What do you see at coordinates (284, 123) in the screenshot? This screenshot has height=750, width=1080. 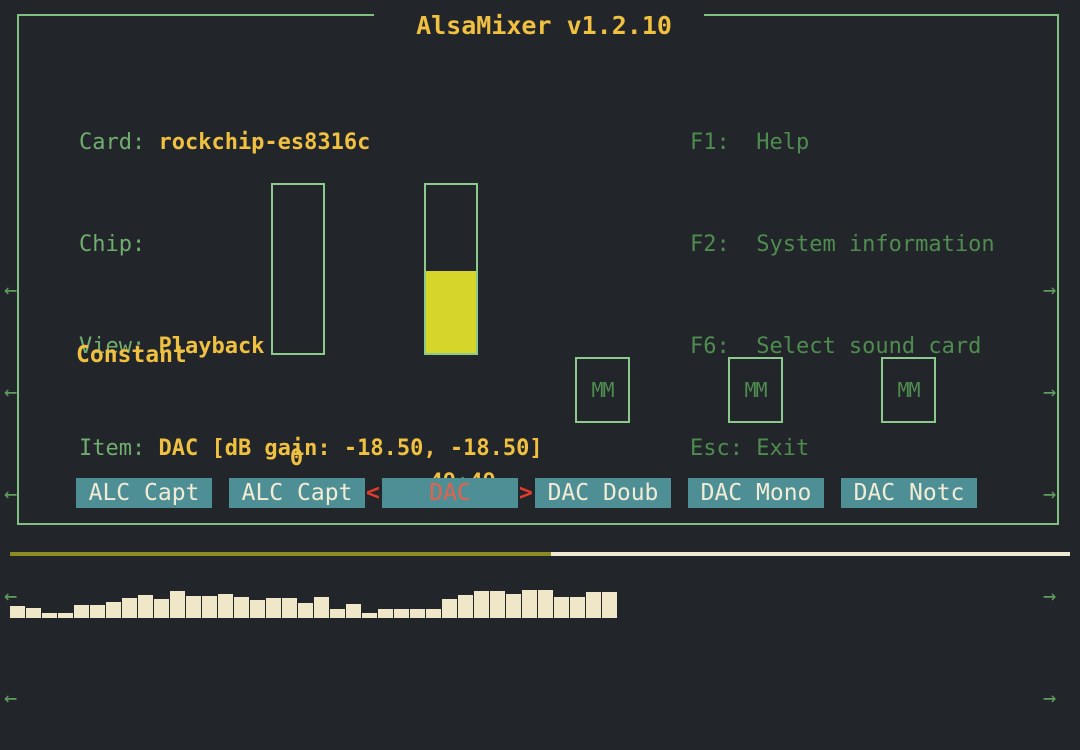 I see `header-row-card: Card: rockchip-es8316c` at bounding box center [284, 123].